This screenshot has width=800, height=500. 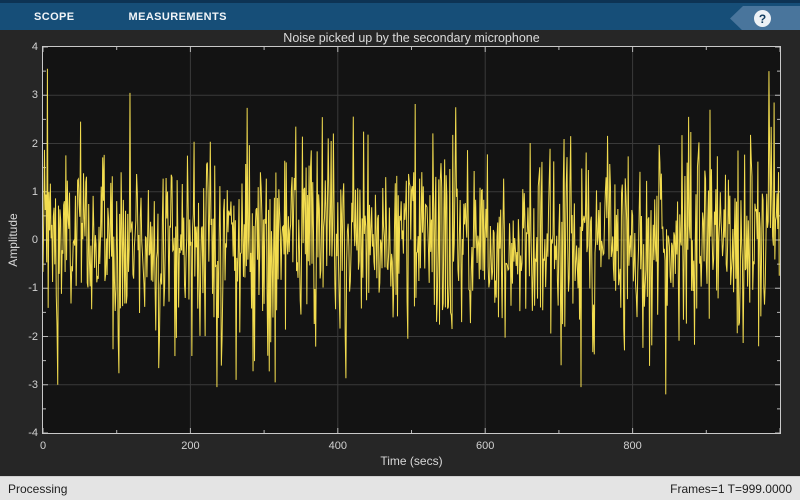 I want to click on y-tick-label: 3, so click(x=34, y=95).